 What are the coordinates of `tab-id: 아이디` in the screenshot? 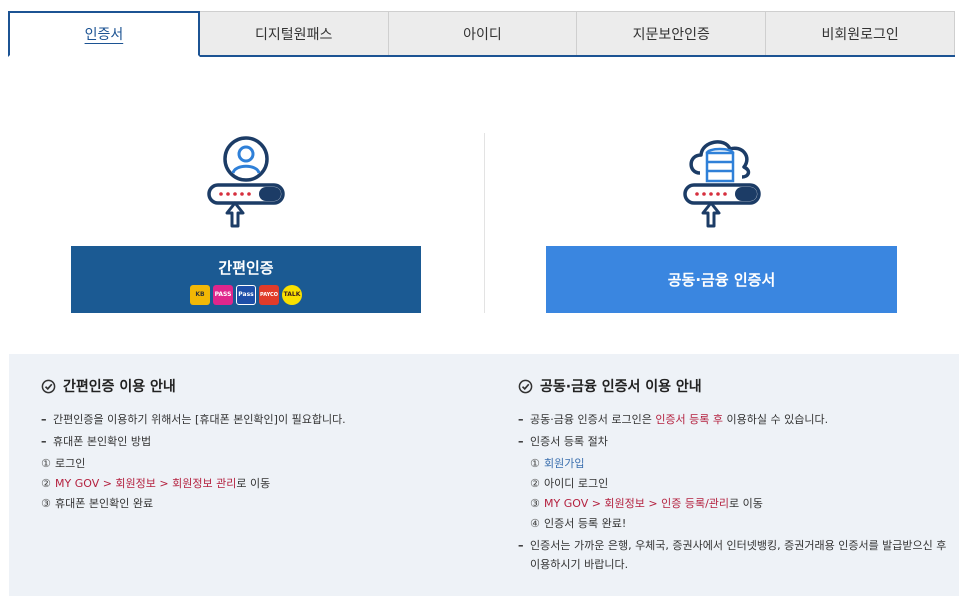 It's located at (482, 33).